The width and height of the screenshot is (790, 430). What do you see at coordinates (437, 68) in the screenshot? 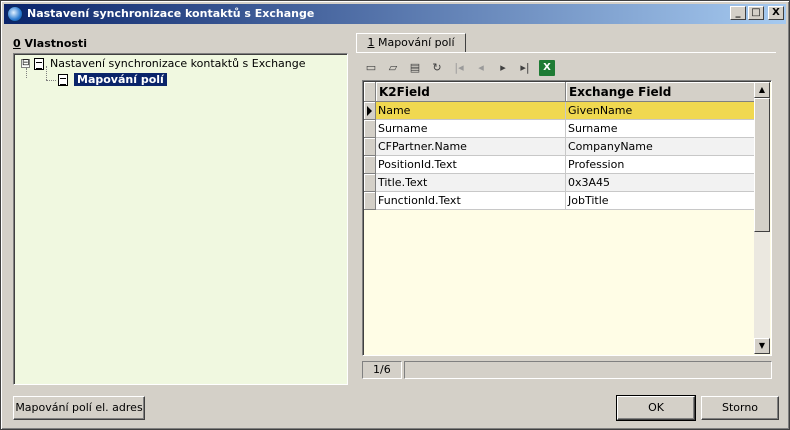
I see `refresh-icon: ↻` at bounding box center [437, 68].